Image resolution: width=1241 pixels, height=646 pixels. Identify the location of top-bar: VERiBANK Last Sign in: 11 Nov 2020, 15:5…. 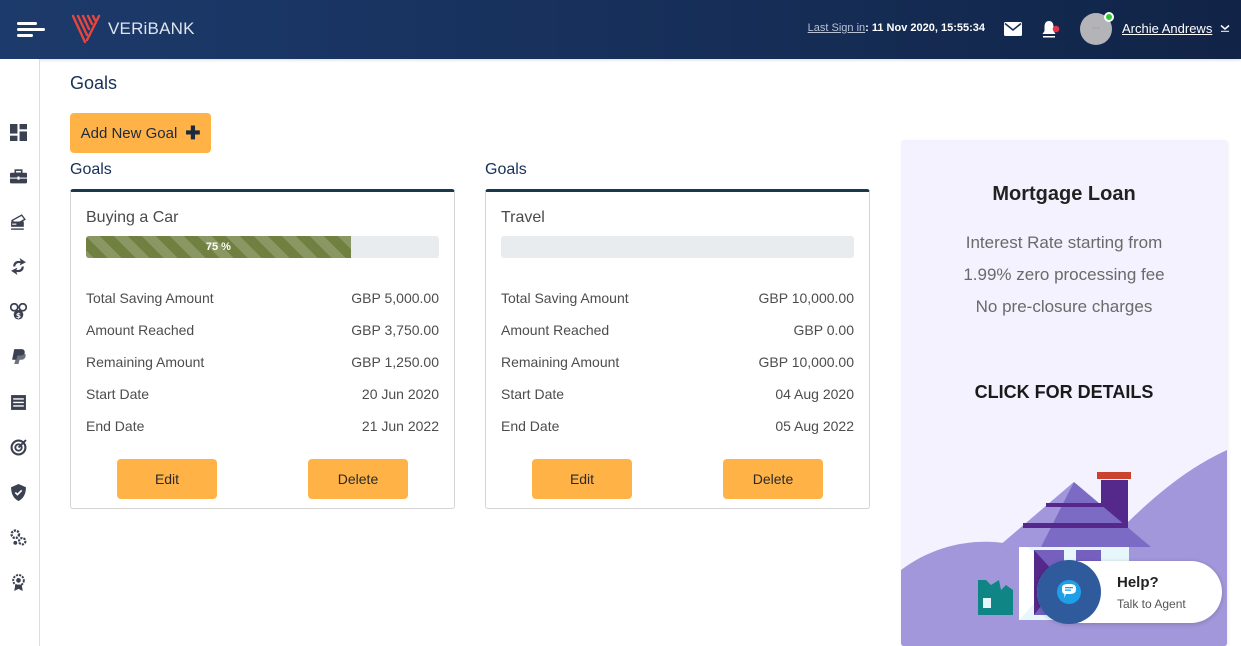
(620, 29).